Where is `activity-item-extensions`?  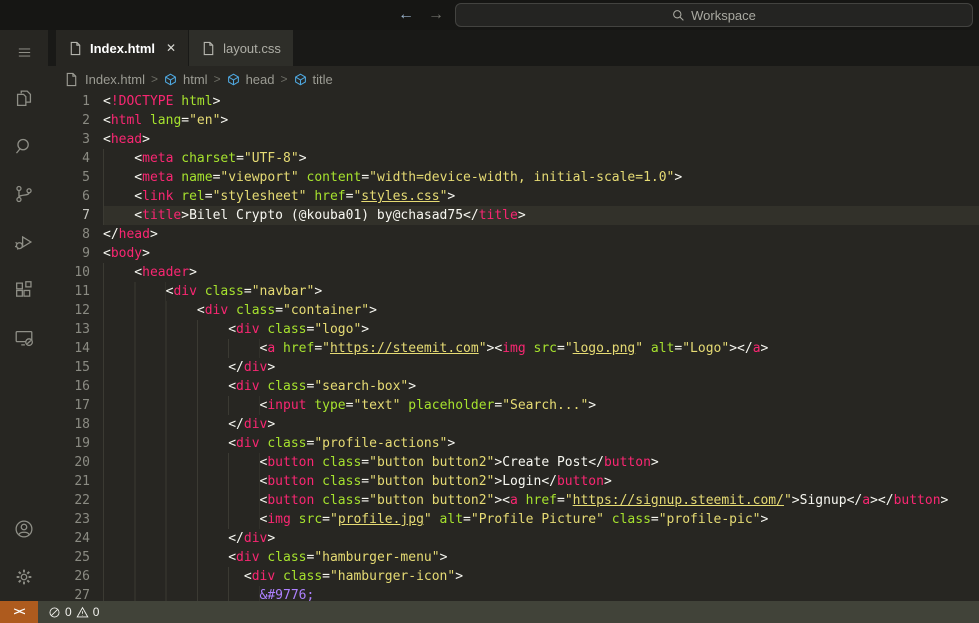
activity-item-extensions is located at coordinates (24, 290).